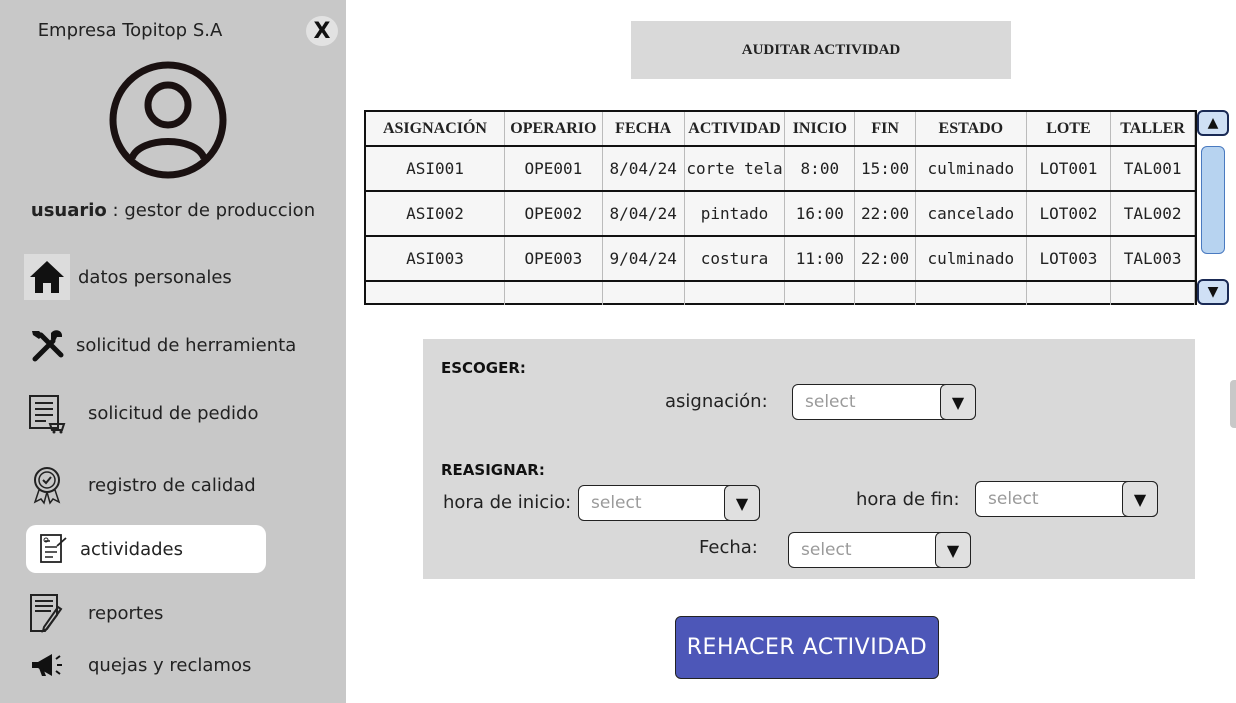 This screenshot has width=1236, height=703. Describe the element at coordinates (1233, 404) in the screenshot. I see `side-handle` at that location.